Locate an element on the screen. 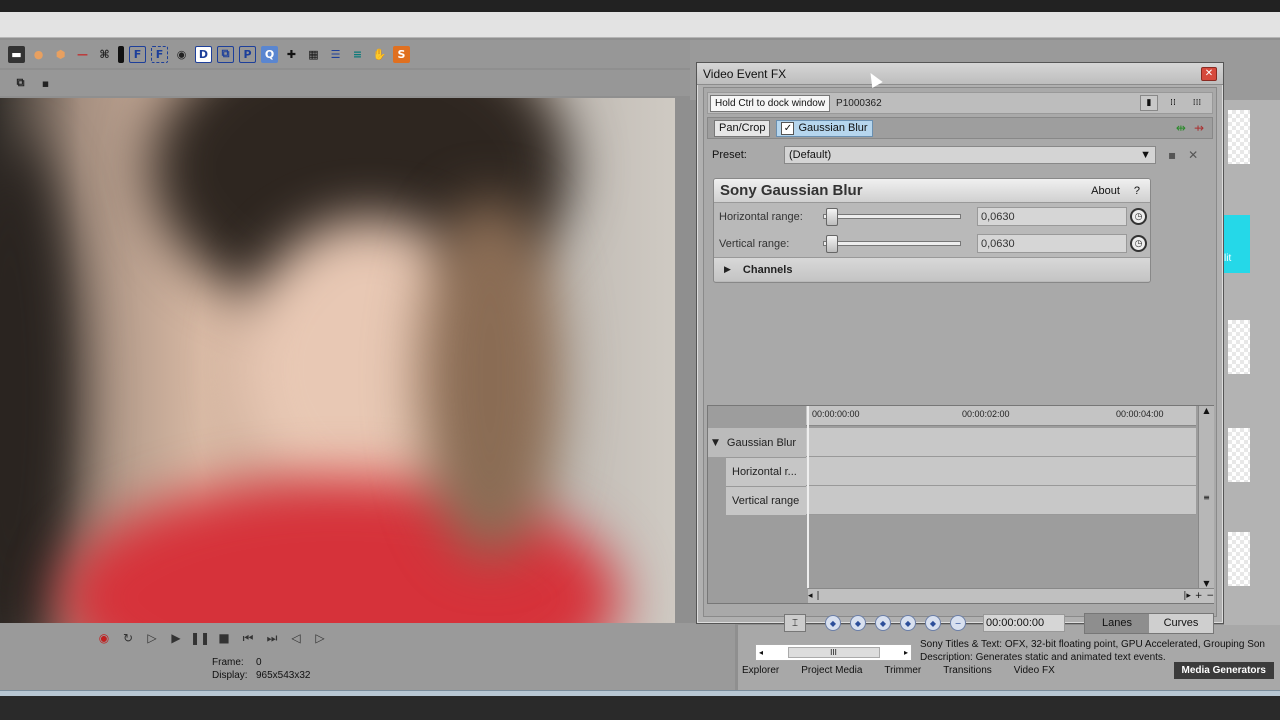  scroll-right-icon: ▸ is located at coordinates (906, 652).